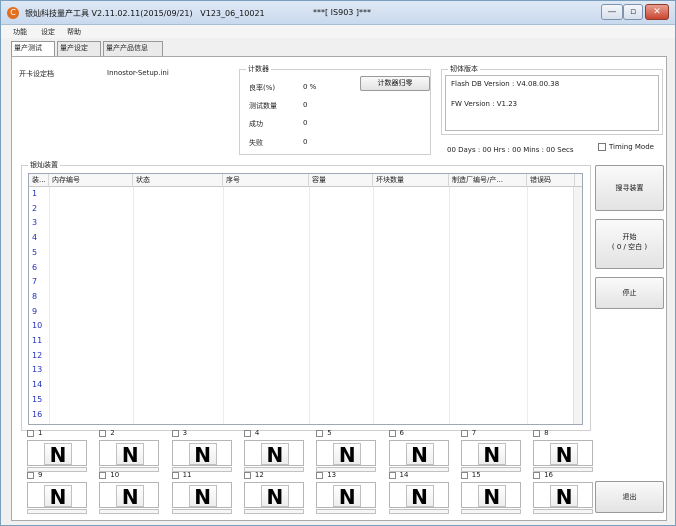 The image size is (676, 526). I want to click on close-icon: ✕, so click(657, 12).